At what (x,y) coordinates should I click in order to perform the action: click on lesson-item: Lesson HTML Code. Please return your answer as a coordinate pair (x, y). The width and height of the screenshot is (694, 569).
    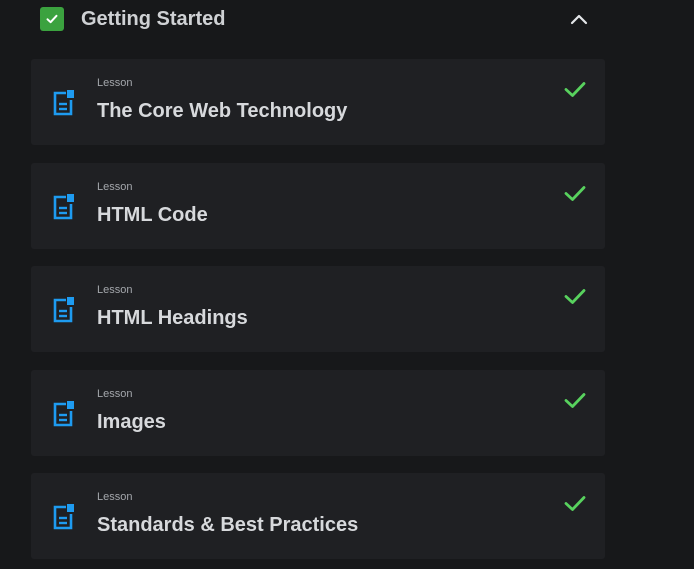
    Looking at the image, I should click on (318, 205).